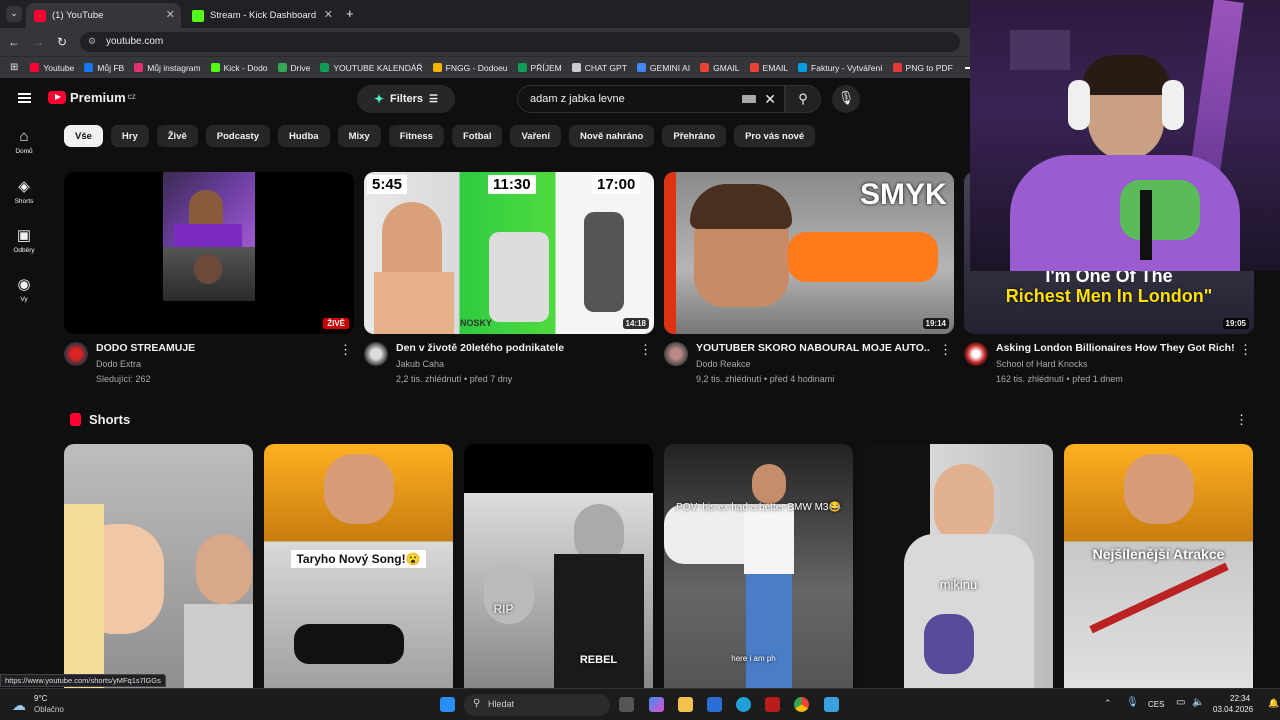 This screenshot has height=720, width=1280. I want to click on filter-chip: Pro vás nové, so click(775, 136).